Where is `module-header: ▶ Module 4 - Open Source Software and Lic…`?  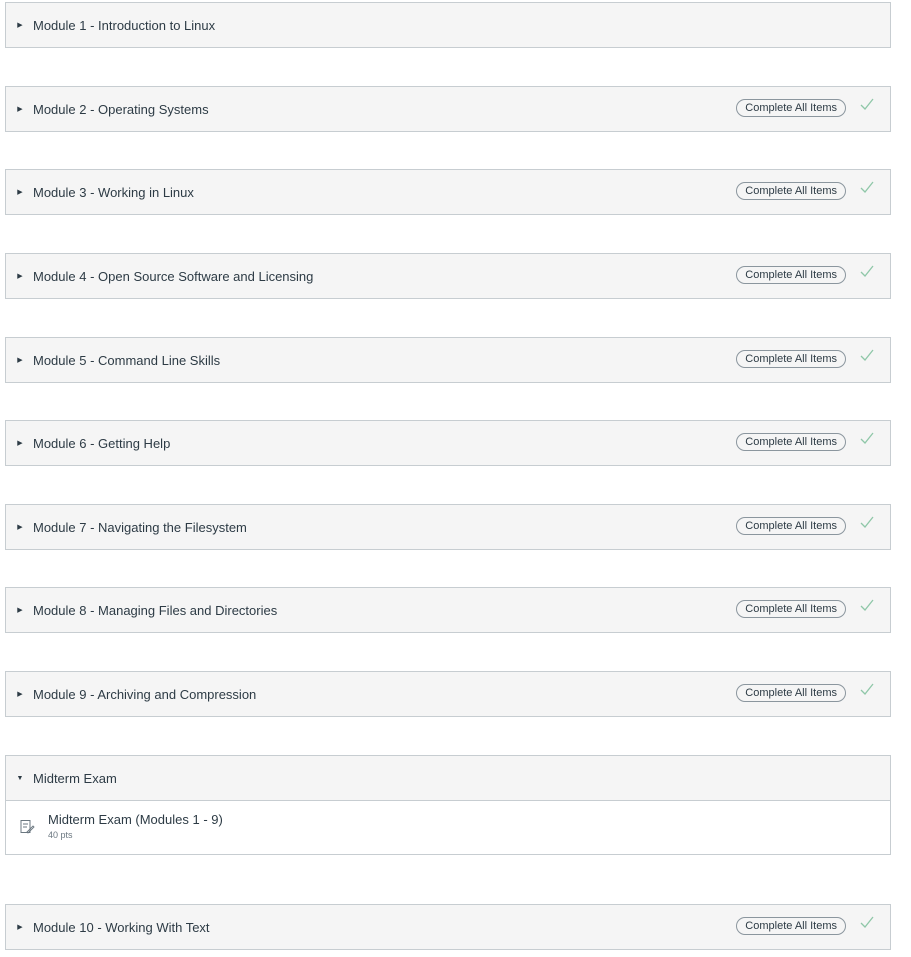
module-header: ▶ Module 4 - Open Source Software and Lic… is located at coordinates (448, 276).